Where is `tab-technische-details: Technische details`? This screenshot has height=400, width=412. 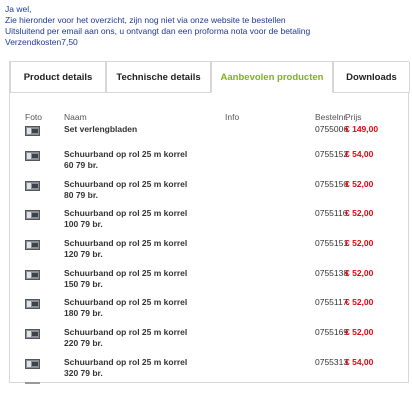 tab-technische-details: Technische details is located at coordinates (158, 77).